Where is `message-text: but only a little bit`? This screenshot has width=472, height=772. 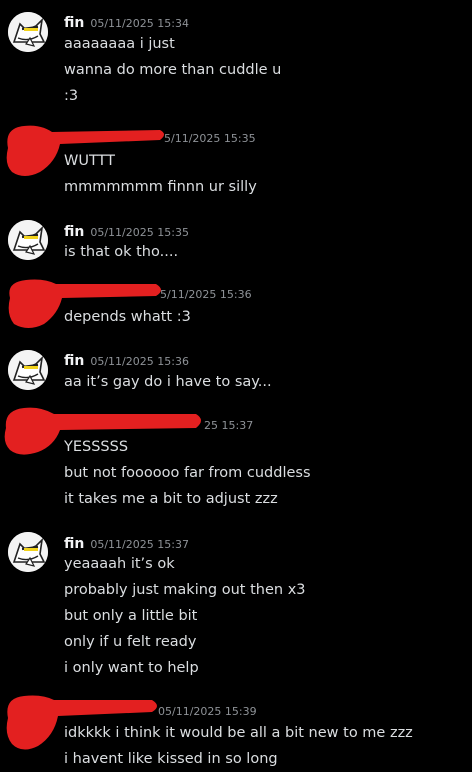
message-text: but only a little bit is located at coordinates (131, 616).